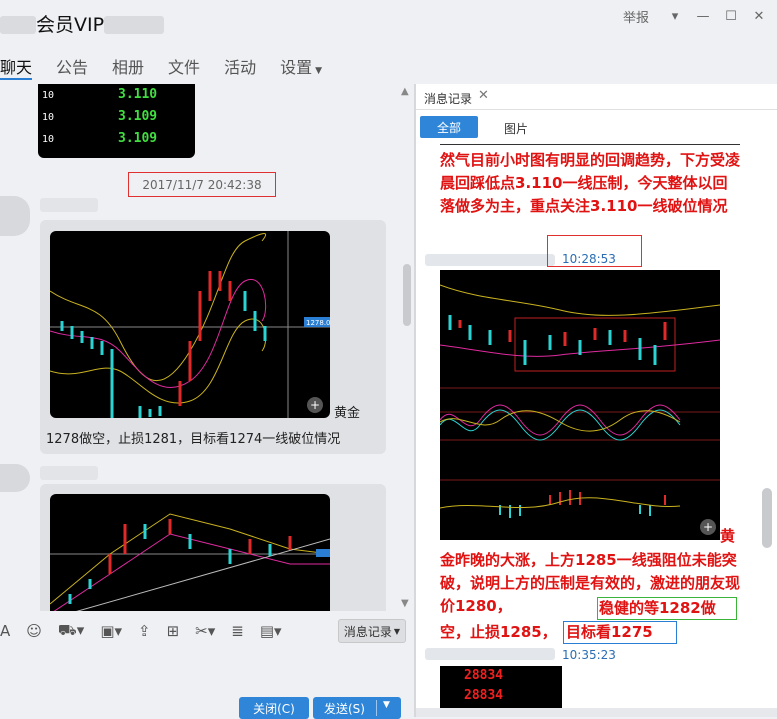  I want to click on emoji-icon: ☺, so click(34, 631).